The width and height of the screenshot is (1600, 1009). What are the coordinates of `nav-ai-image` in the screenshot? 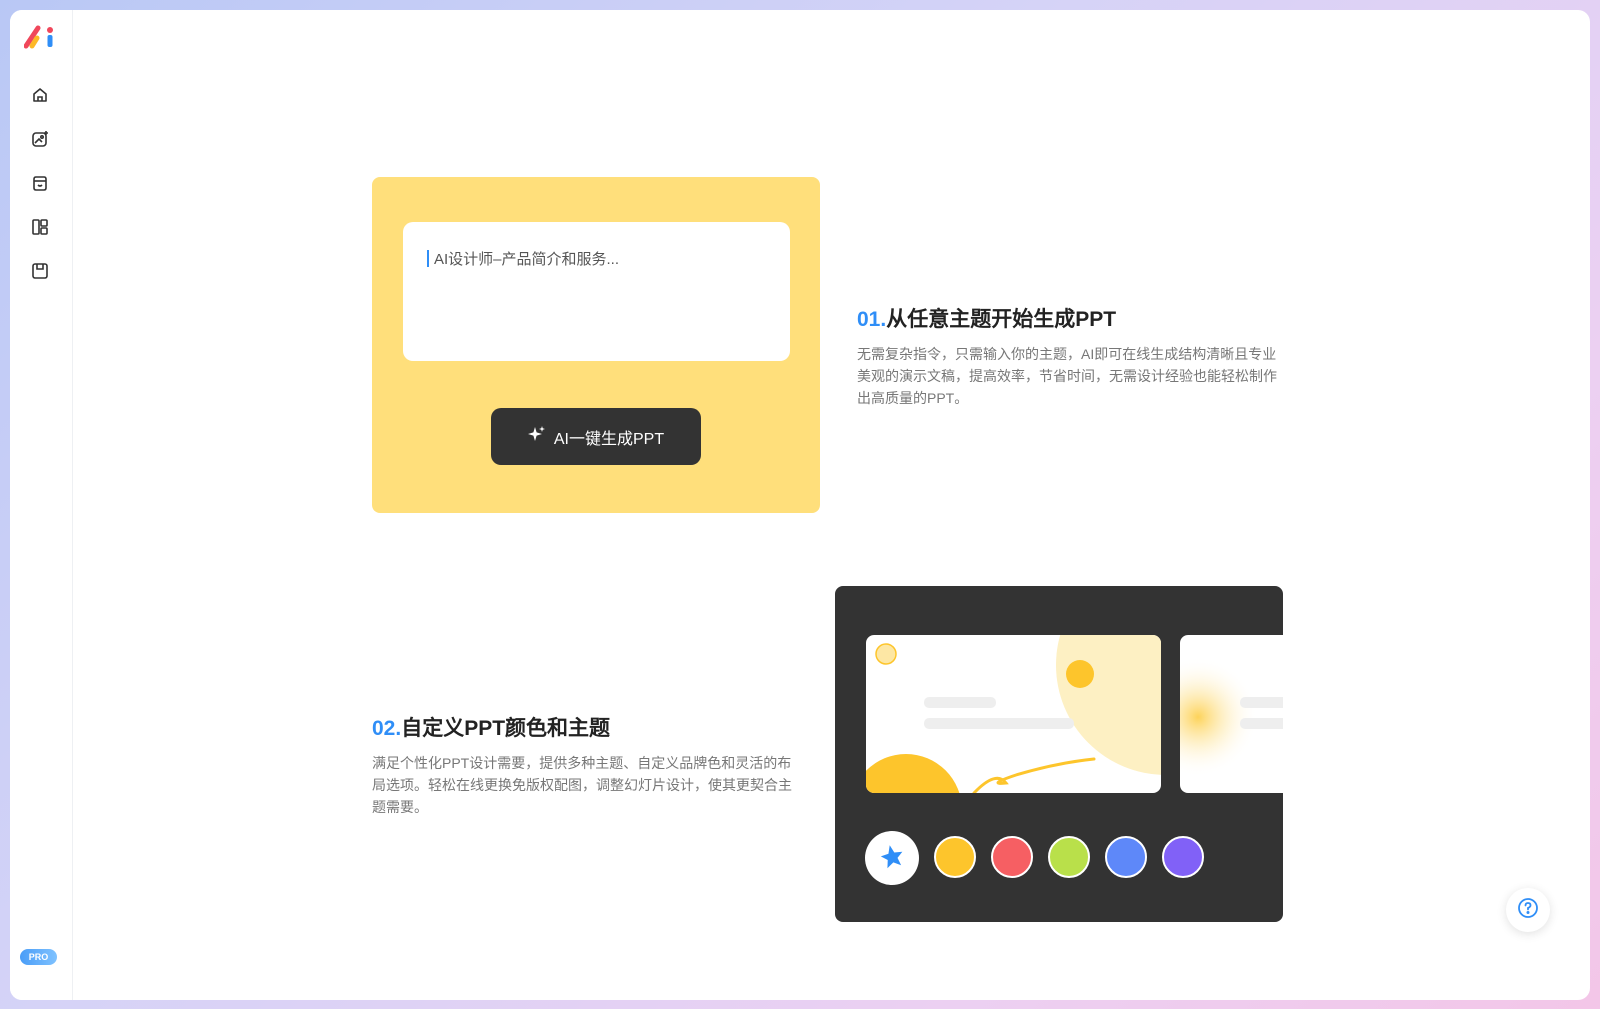 It's located at (40, 141).